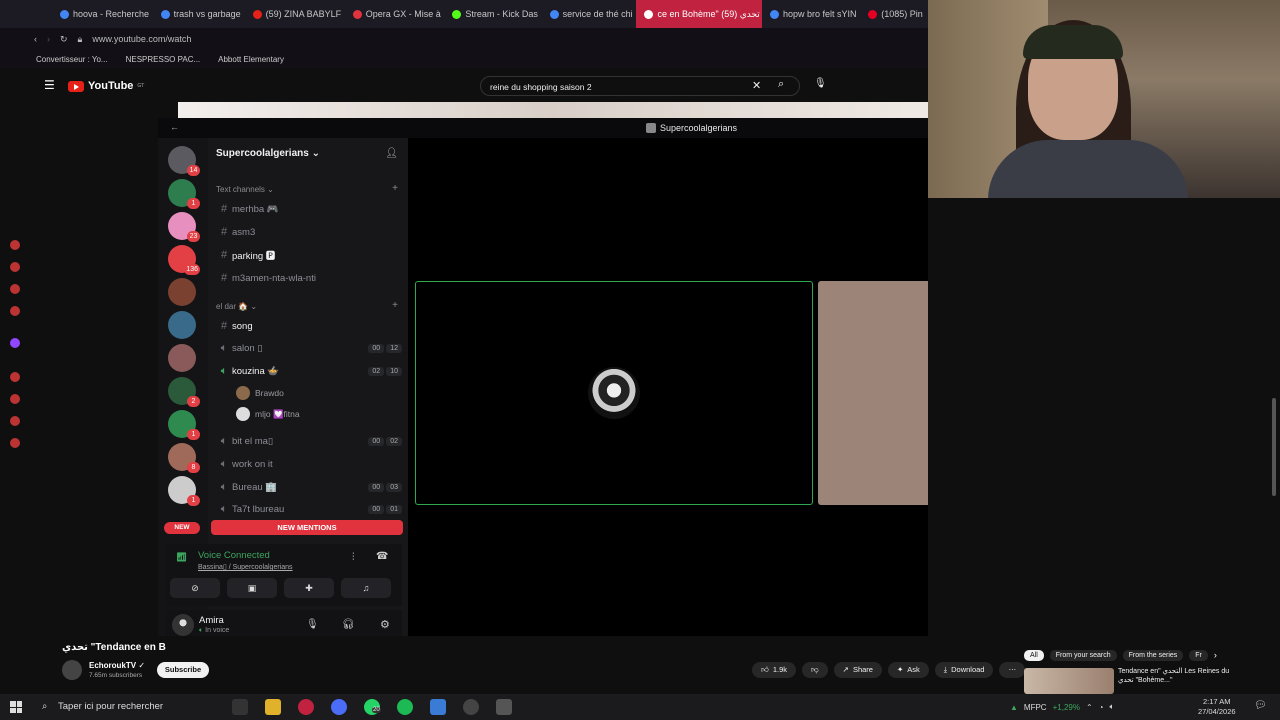  Describe the element at coordinates (405, 707) in the screenshot. I see `spotify-icon` at that location.